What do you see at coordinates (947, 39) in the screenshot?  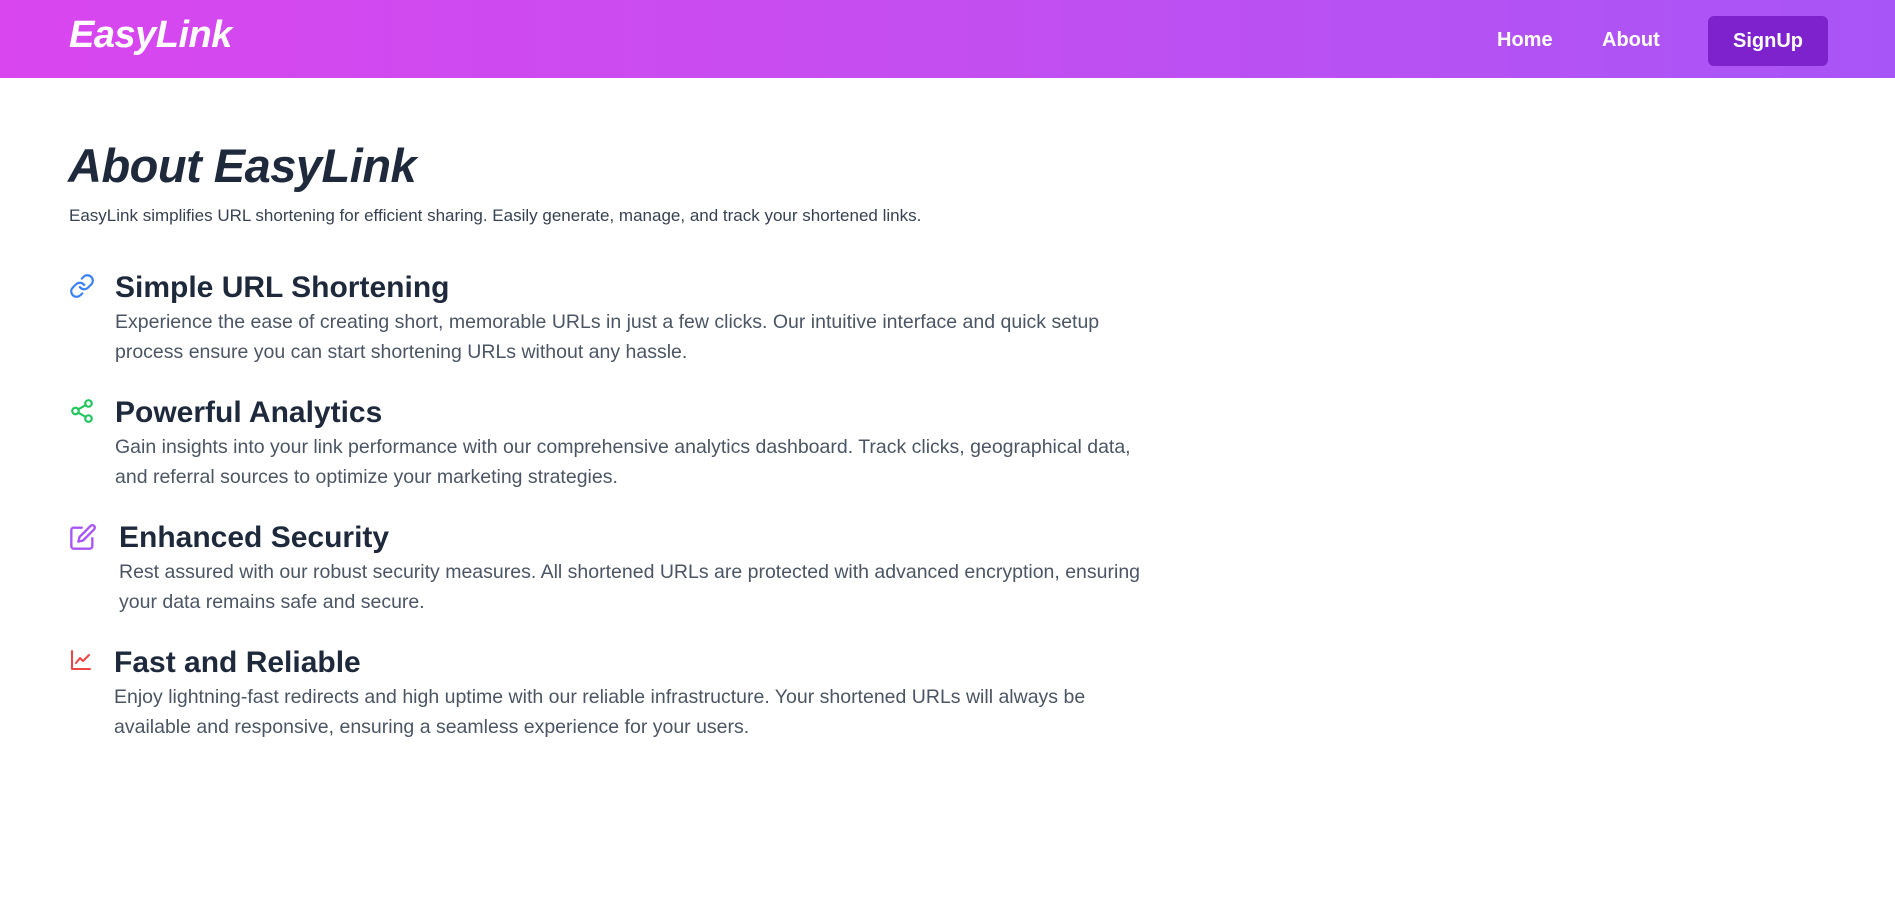 I see `navbar: EasyLink Home About SignUp` at bounding box center [947, 39].